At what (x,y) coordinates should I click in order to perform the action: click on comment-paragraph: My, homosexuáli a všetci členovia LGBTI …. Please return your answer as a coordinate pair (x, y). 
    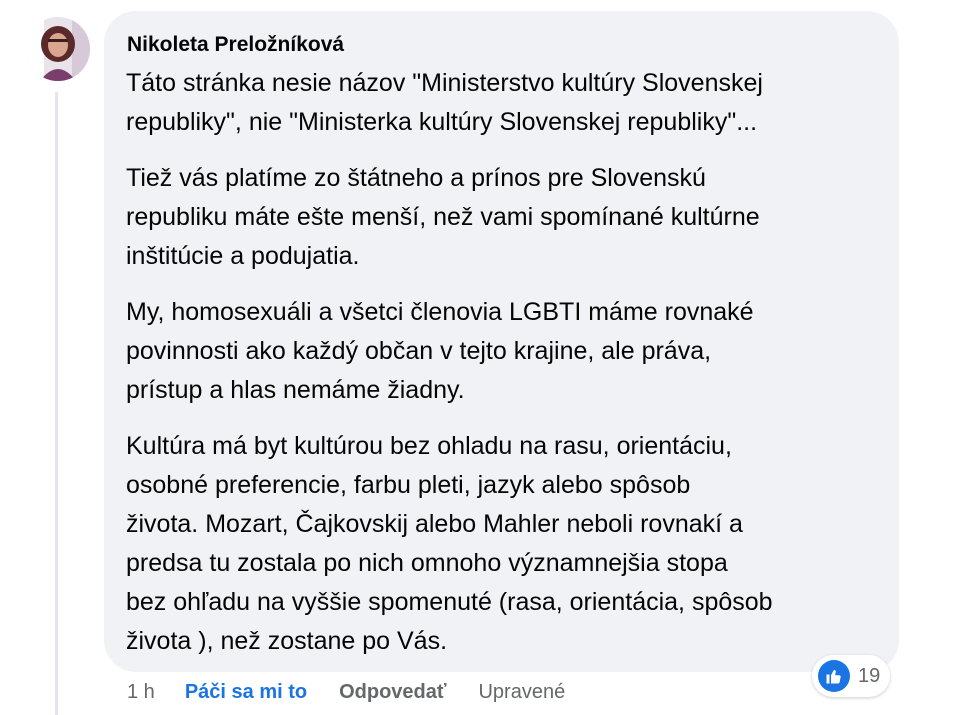
    Looking at the image, I should click on (440, 351).